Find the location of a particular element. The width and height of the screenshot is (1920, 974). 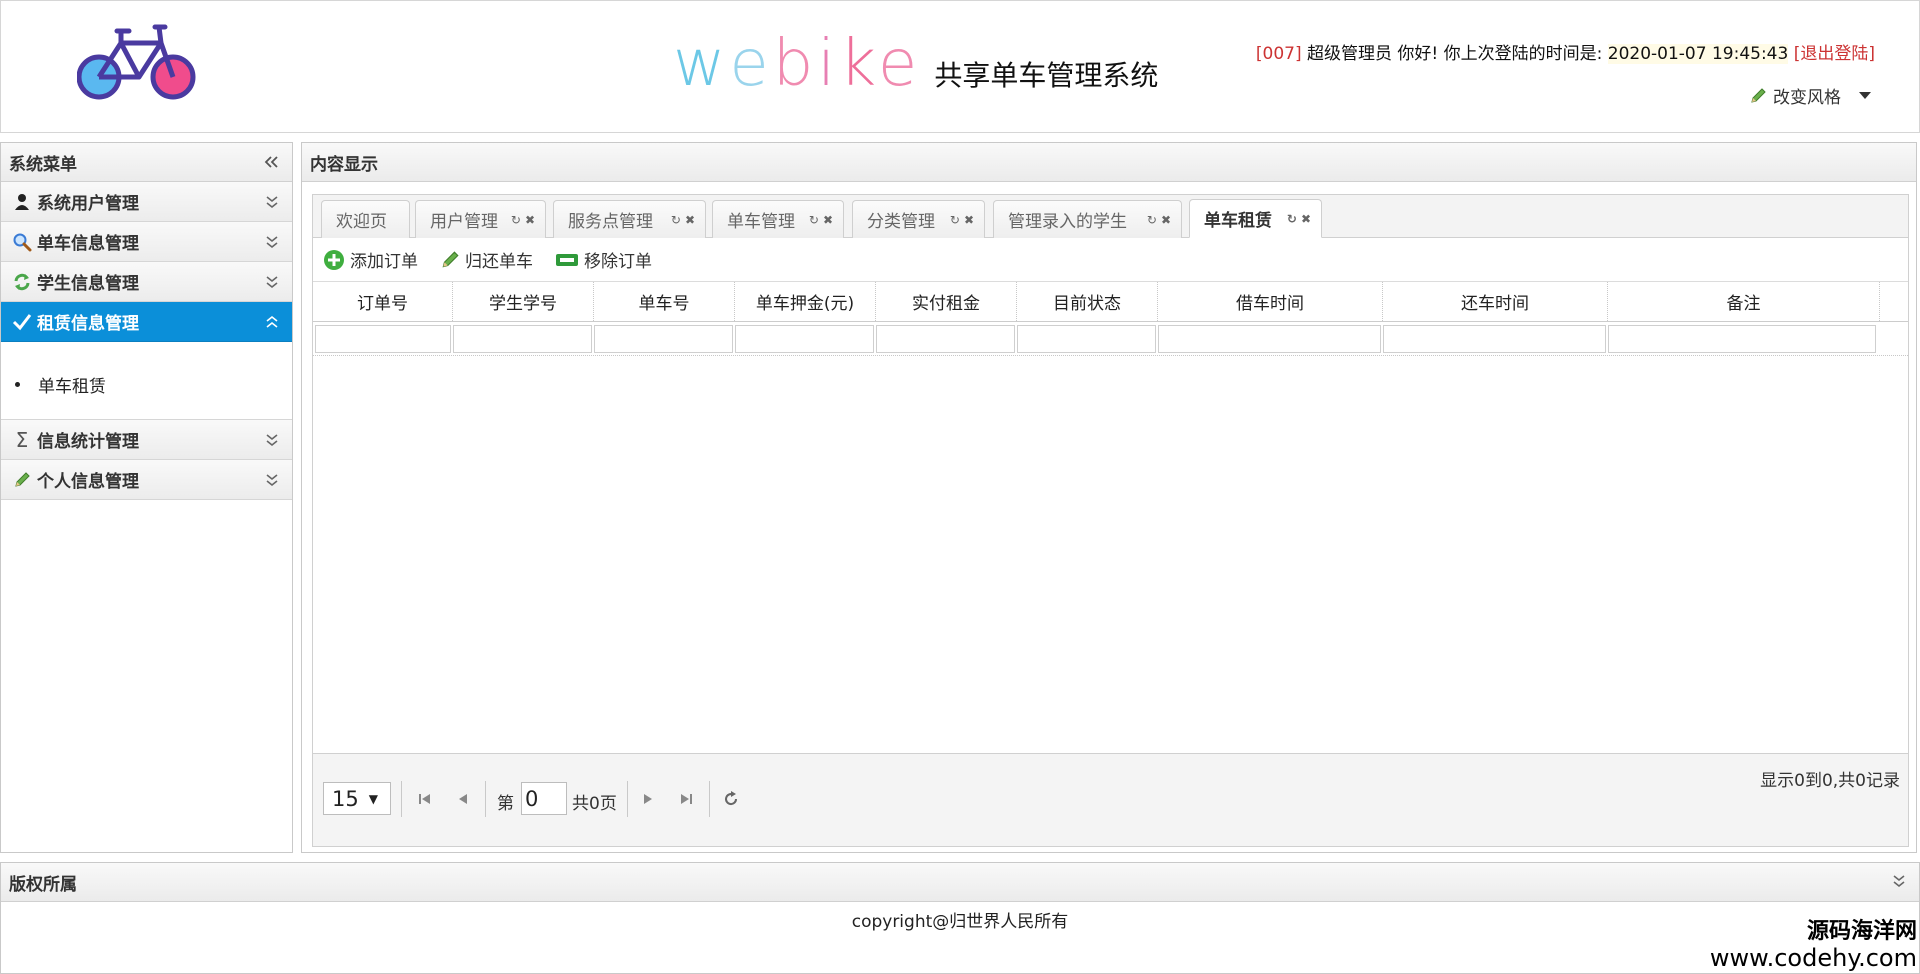

collapse-up-icon is located at coordinates (272, 324).